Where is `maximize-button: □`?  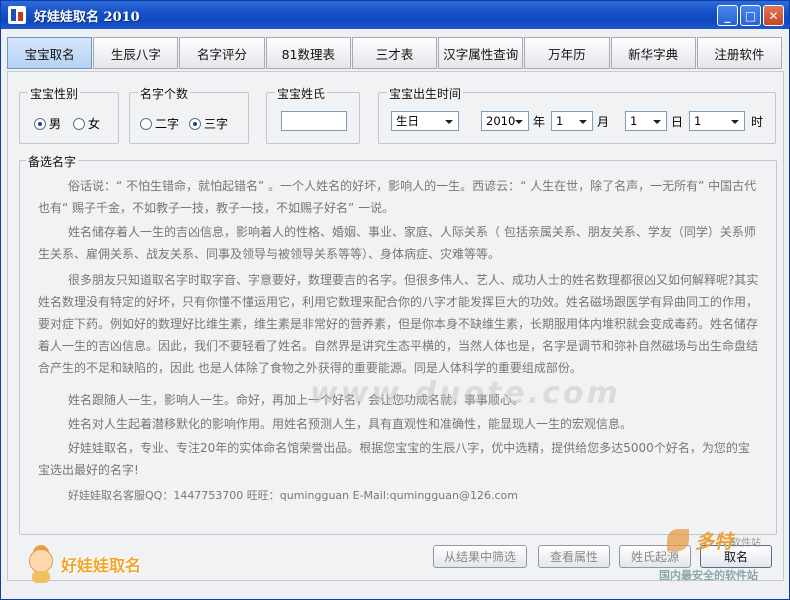
maximize-button: □ is located at coordinates (750, 15).